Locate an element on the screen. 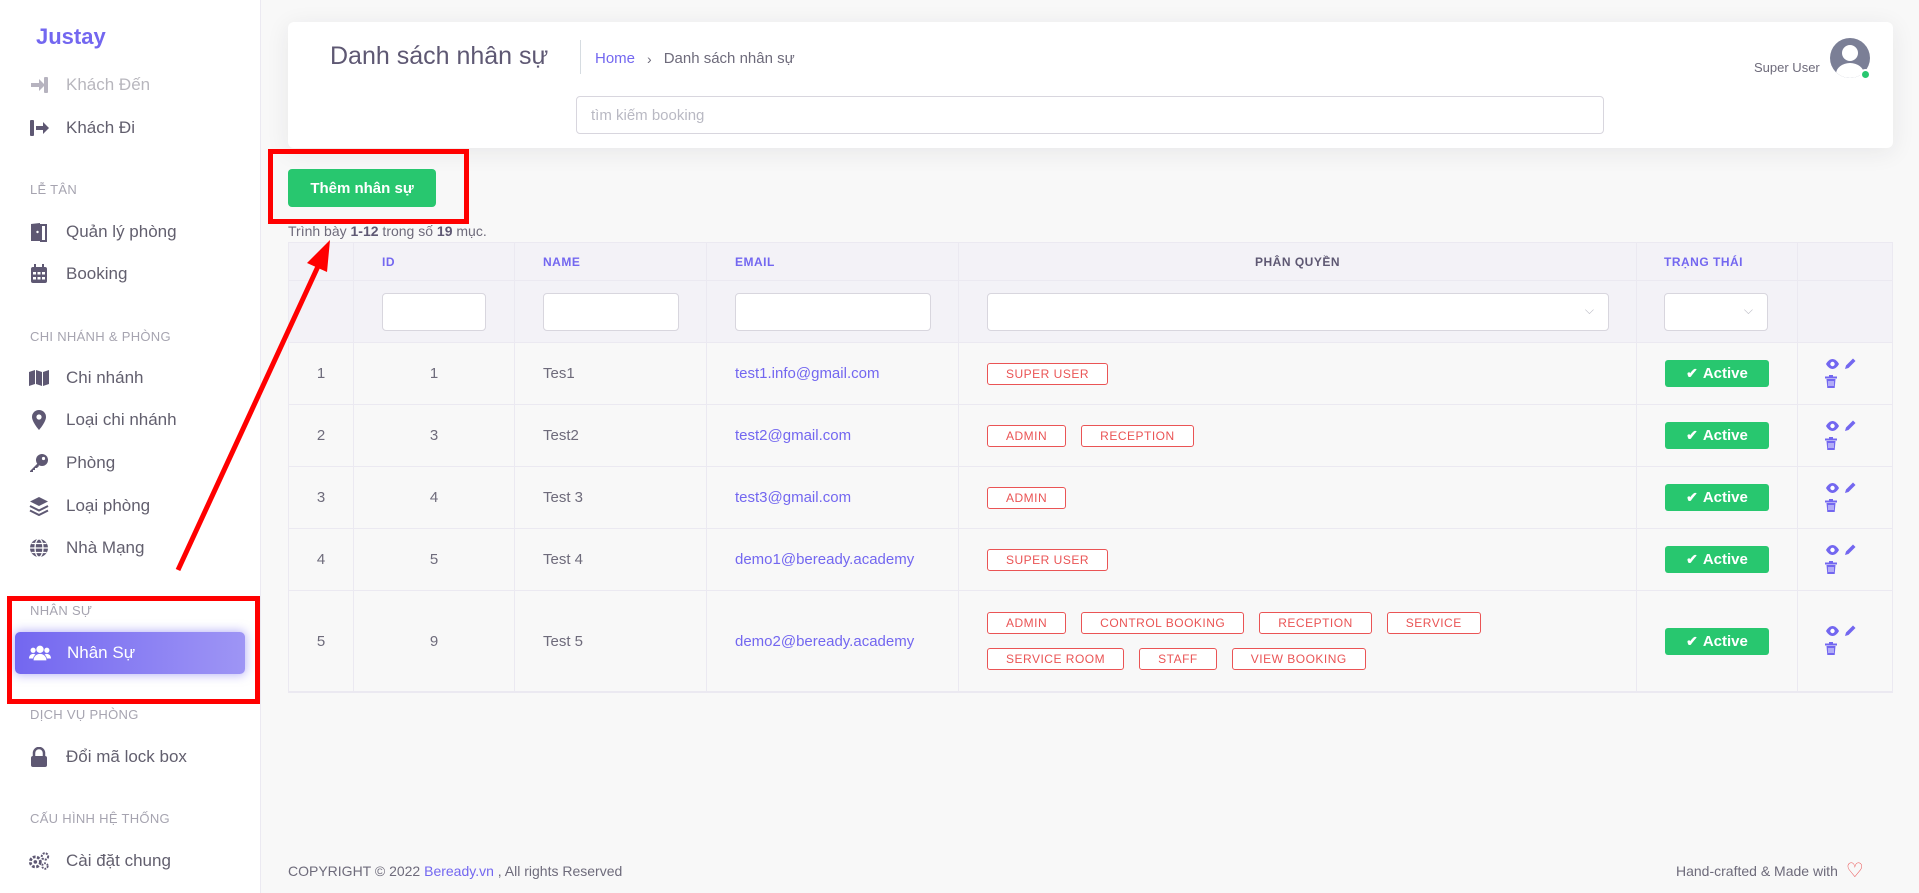 This screenshot has height=893, width=1919. sidebar-item-chi-nhanh: Chi nhánh is located at coordinates (138, 378).